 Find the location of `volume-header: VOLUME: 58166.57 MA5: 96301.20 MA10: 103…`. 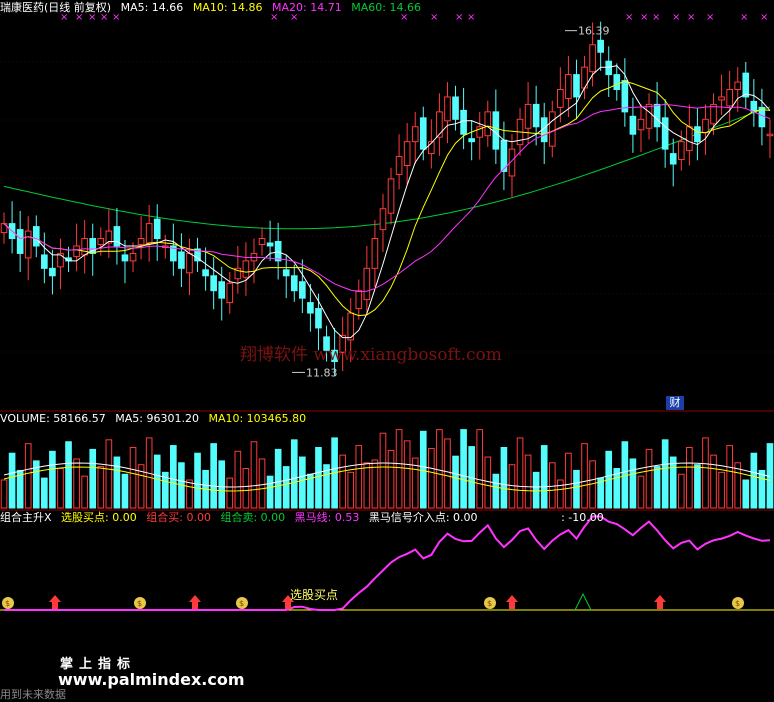

volume-header: VOLUME: 58166.57 MA5: 96301.20 MA10: 103… is located at coordinates (156, 419).